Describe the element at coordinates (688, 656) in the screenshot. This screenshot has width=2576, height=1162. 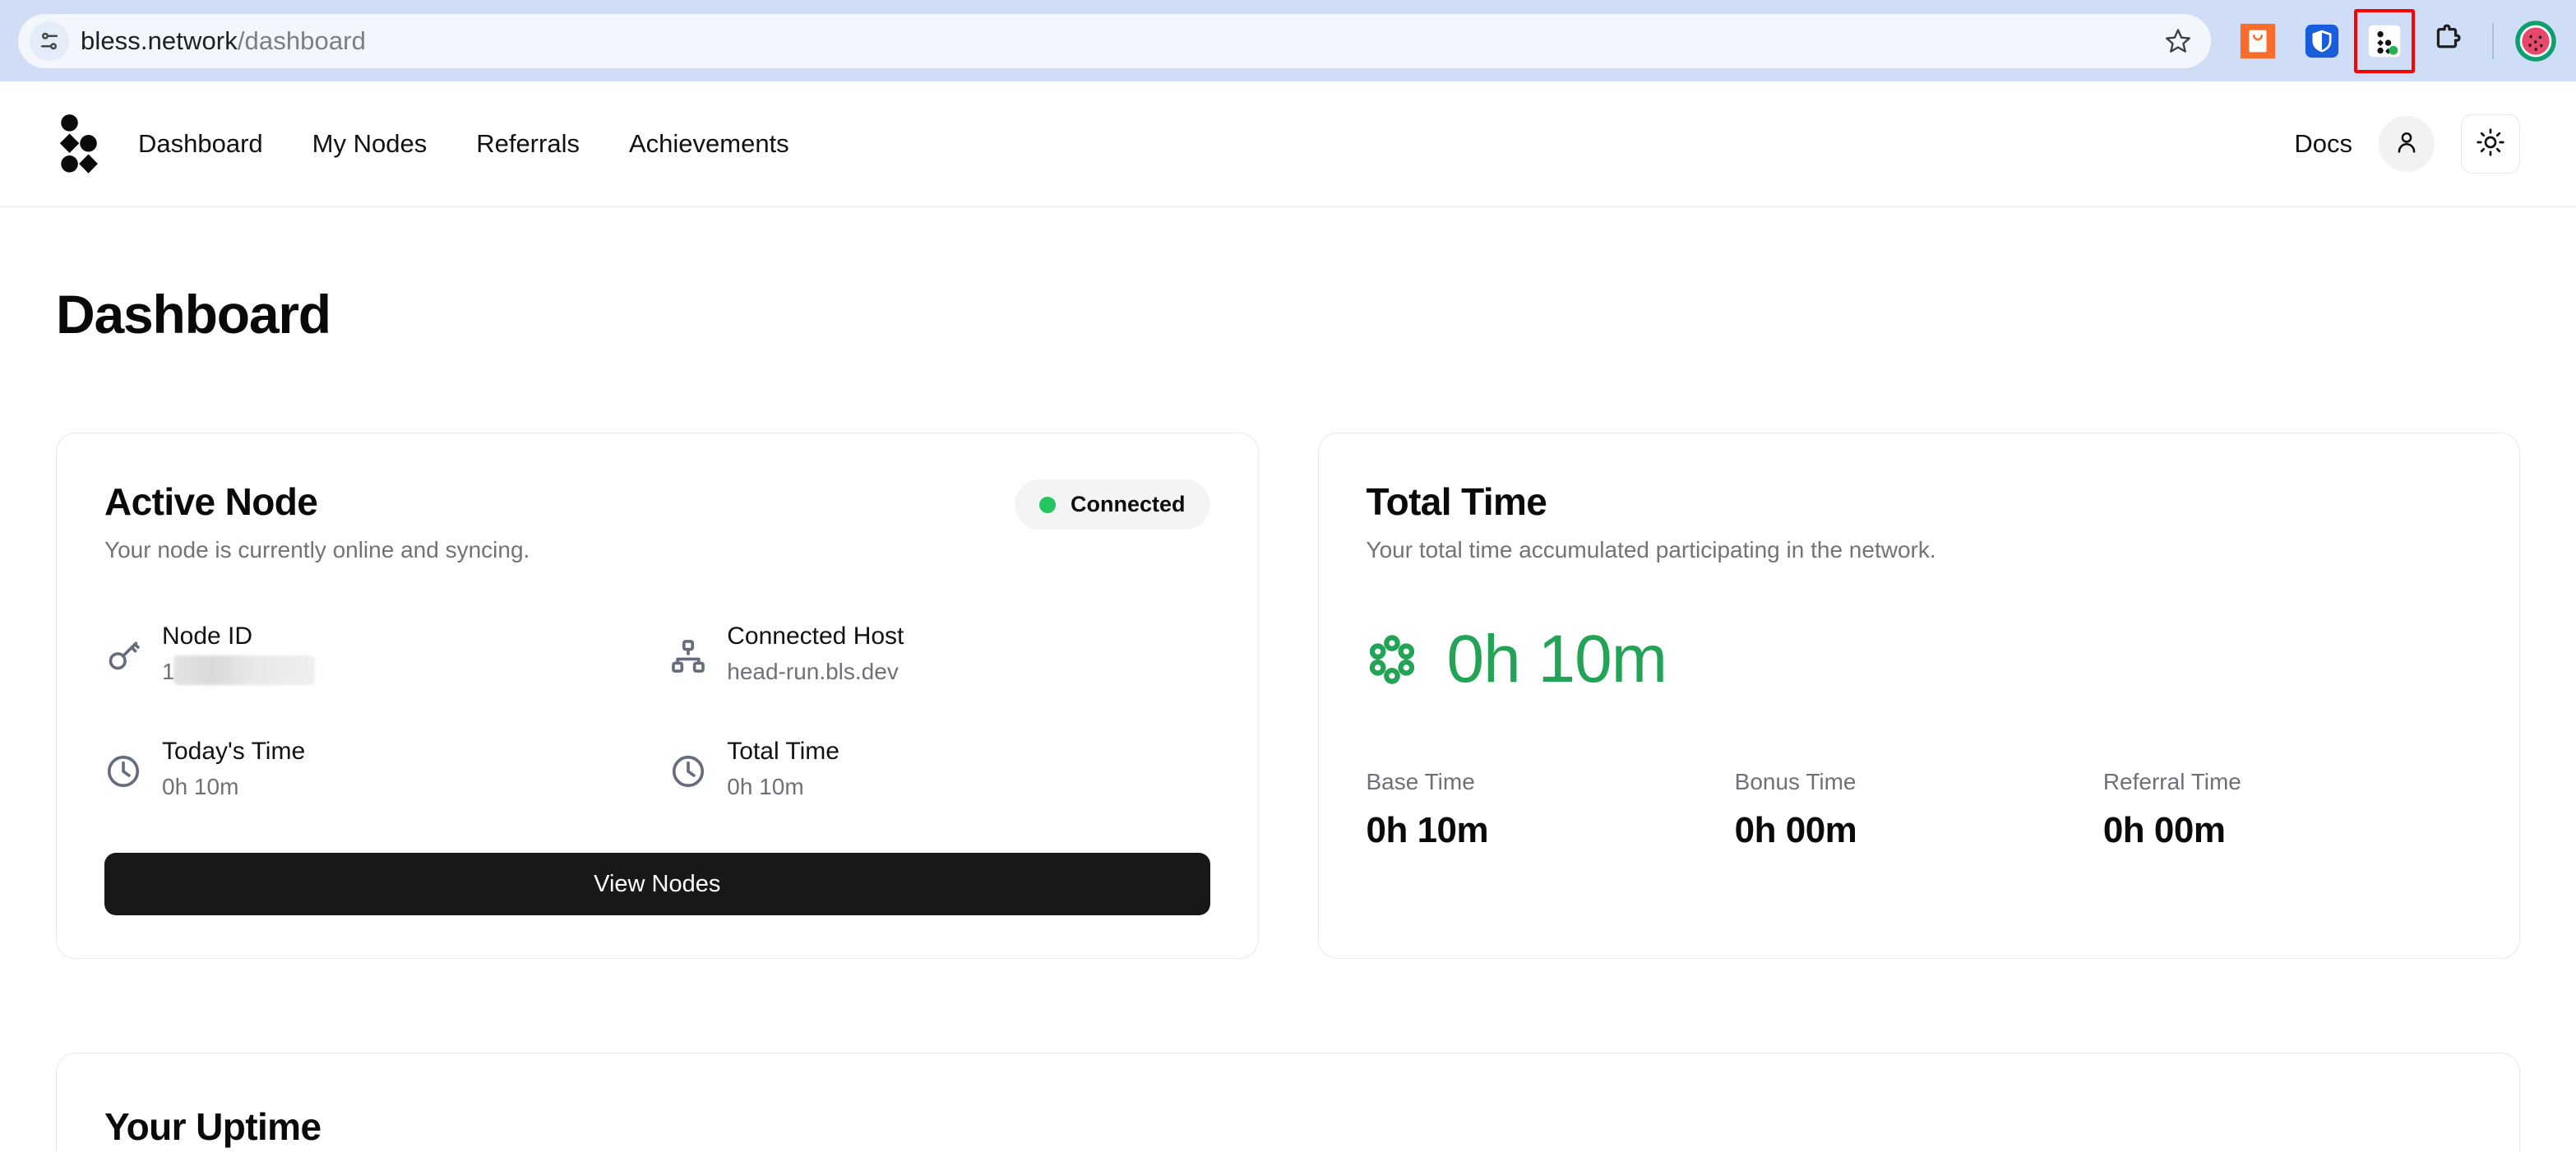
I see `network-icon` at that location.